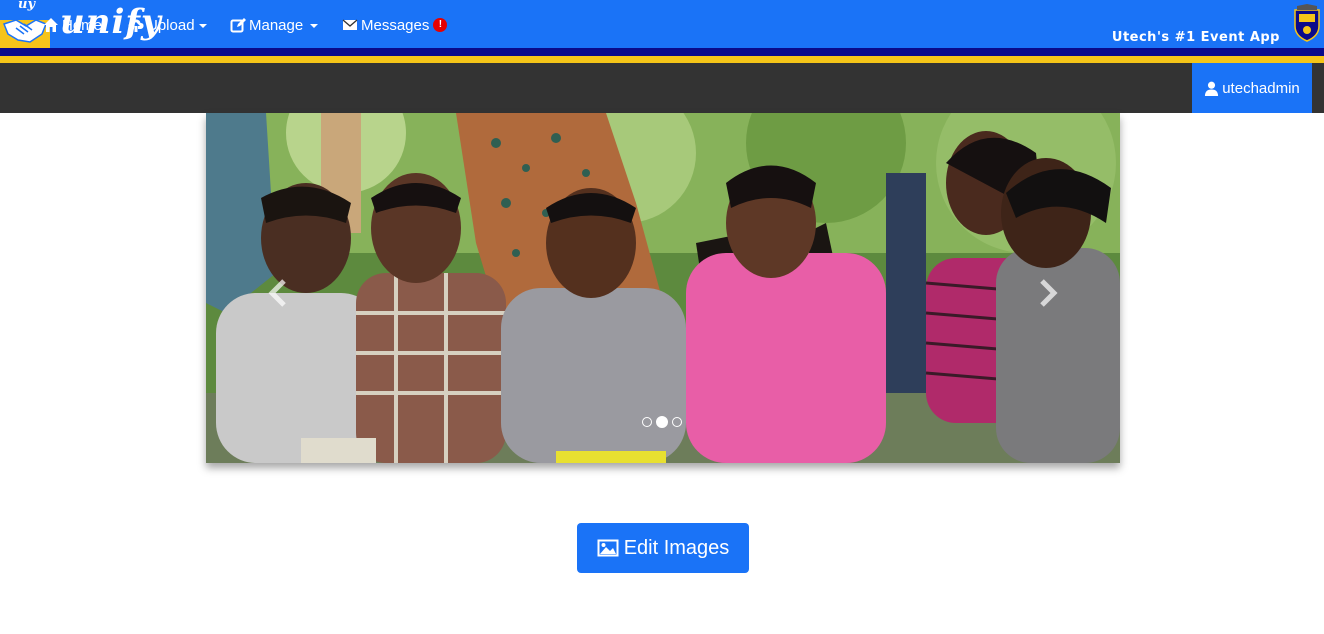  I want to click on edit-images-button: Edit Images, so click(663, 548).